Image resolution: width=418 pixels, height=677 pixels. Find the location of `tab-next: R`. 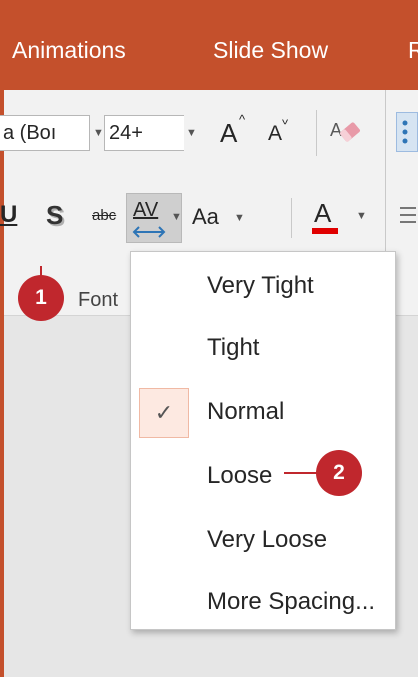

tab-next: R is located at coordinates (413, 50).